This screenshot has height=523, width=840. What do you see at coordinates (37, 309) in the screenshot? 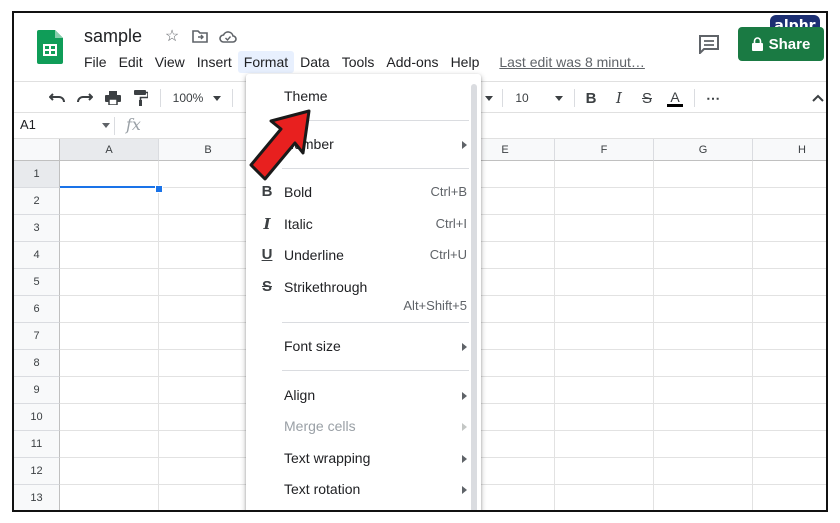
I see `row-header-6: 6` at bounding box center [37, 309].